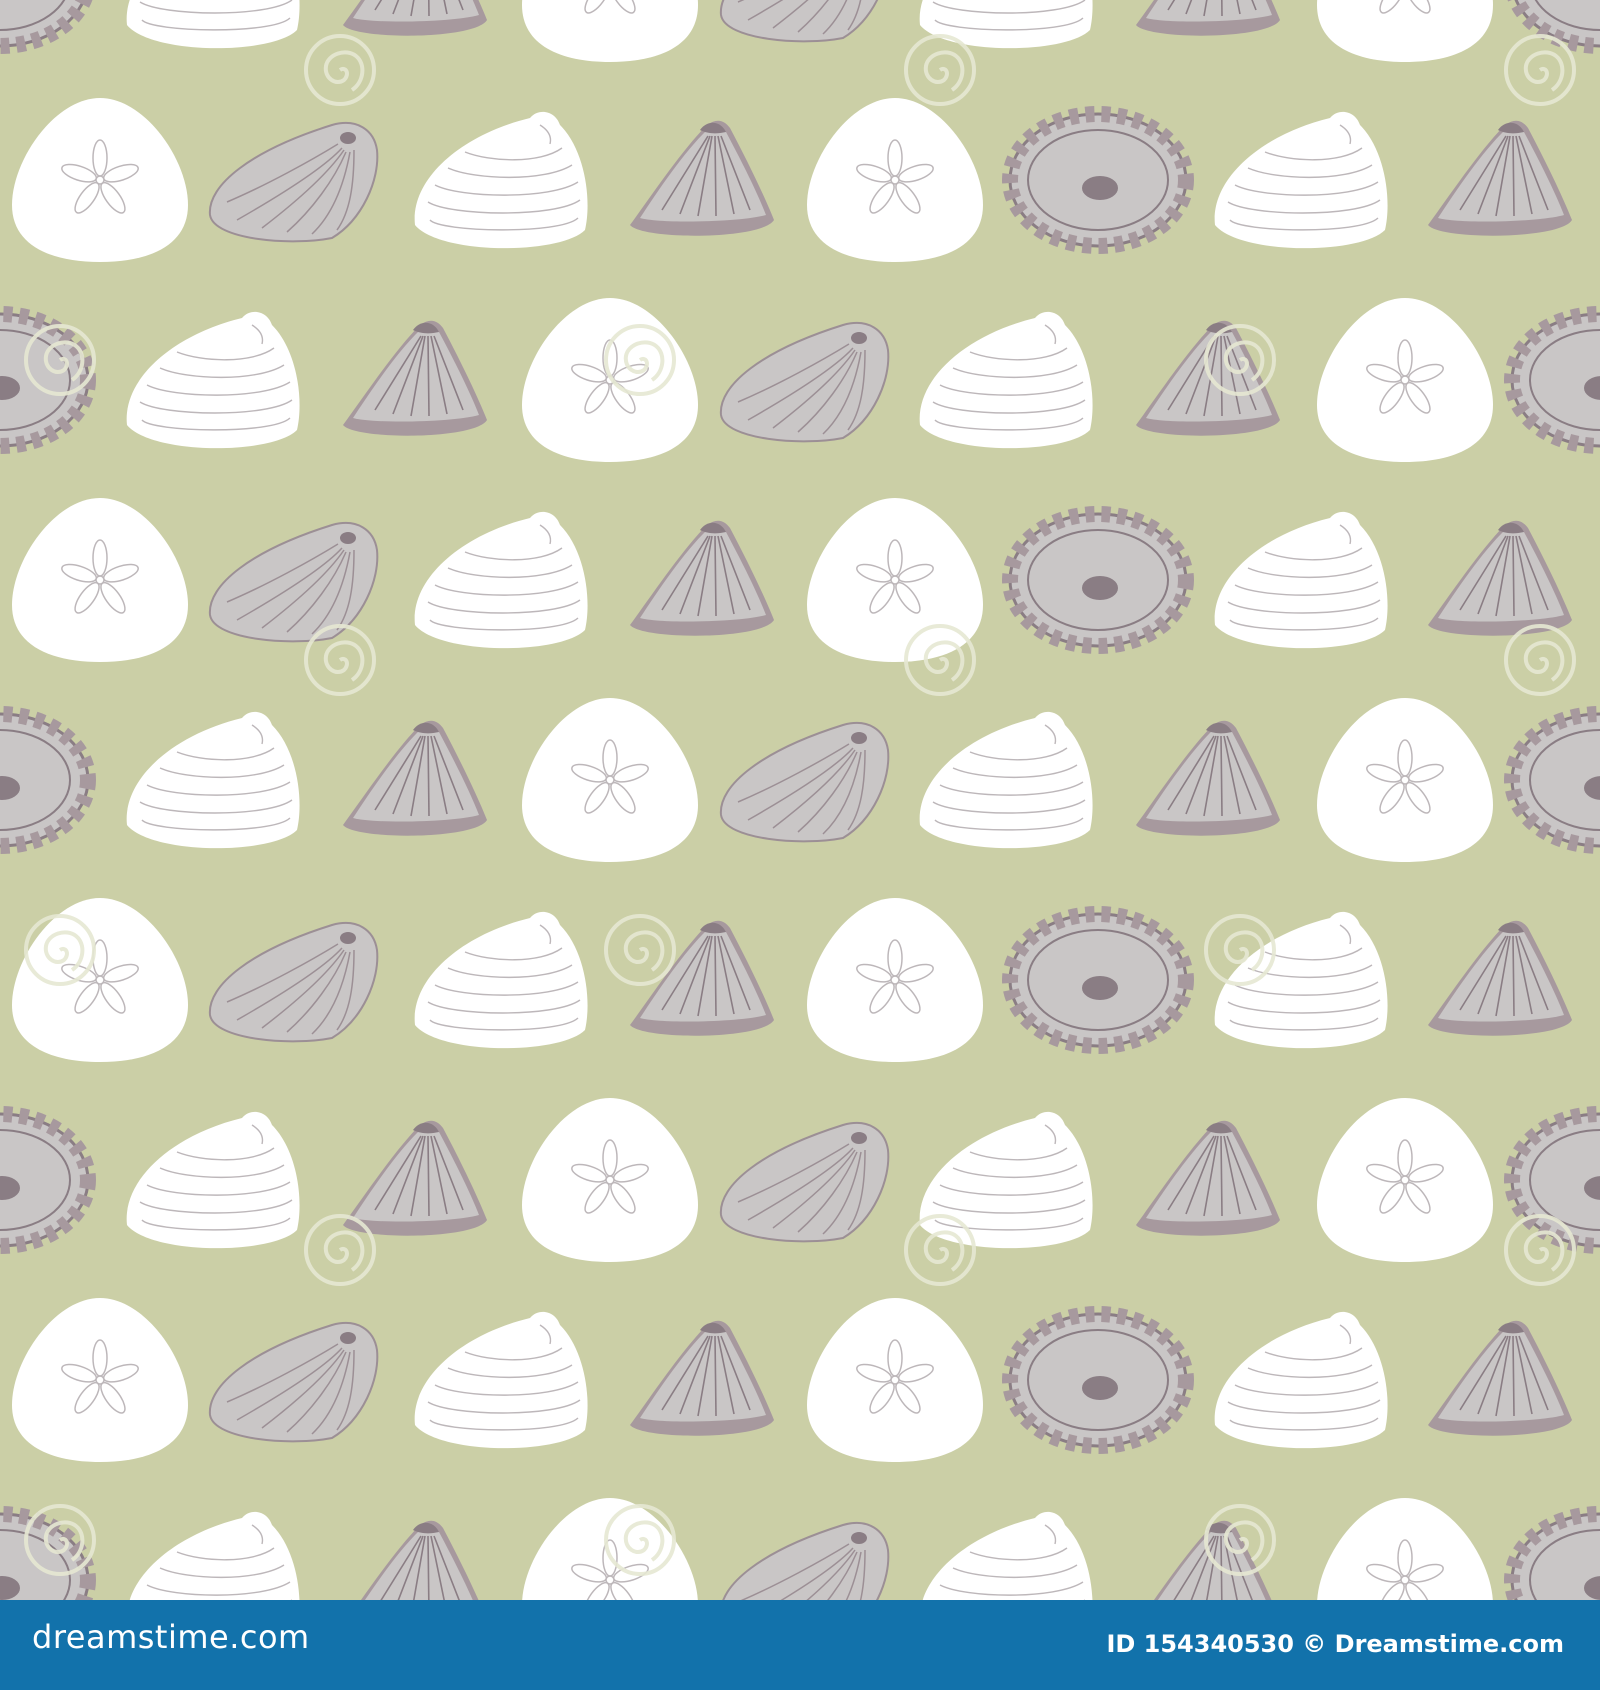 This screenshot has height=1690, width=1600. I want to click on footer-logo: dreamstime.com, so click(171, 1637).